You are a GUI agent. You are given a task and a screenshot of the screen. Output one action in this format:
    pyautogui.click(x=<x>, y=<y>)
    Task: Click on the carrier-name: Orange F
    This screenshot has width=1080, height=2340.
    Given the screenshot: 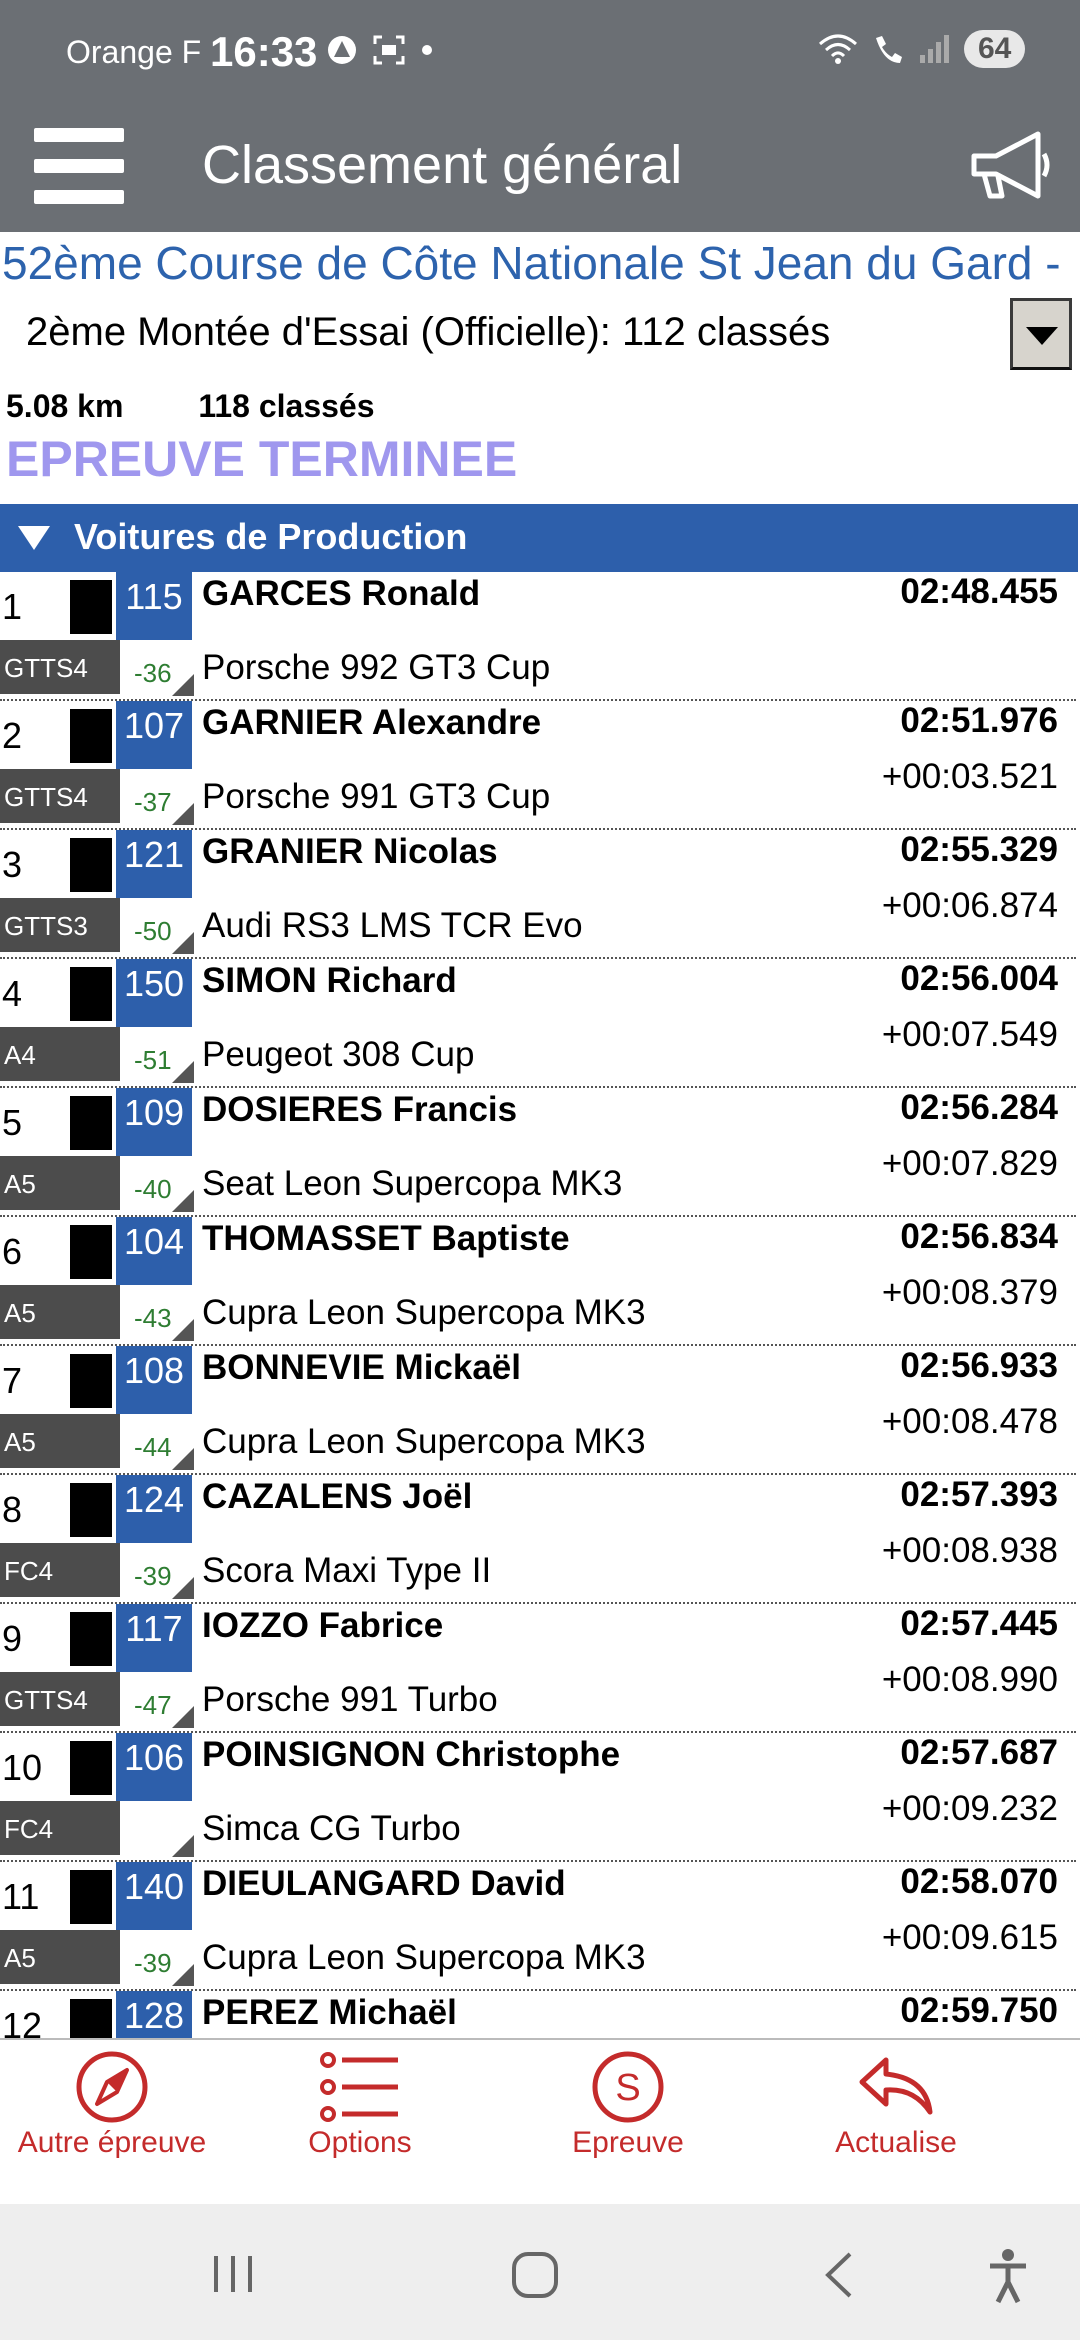 What is the action you would take?
    pyautogui.click(x=134, y=52)
    